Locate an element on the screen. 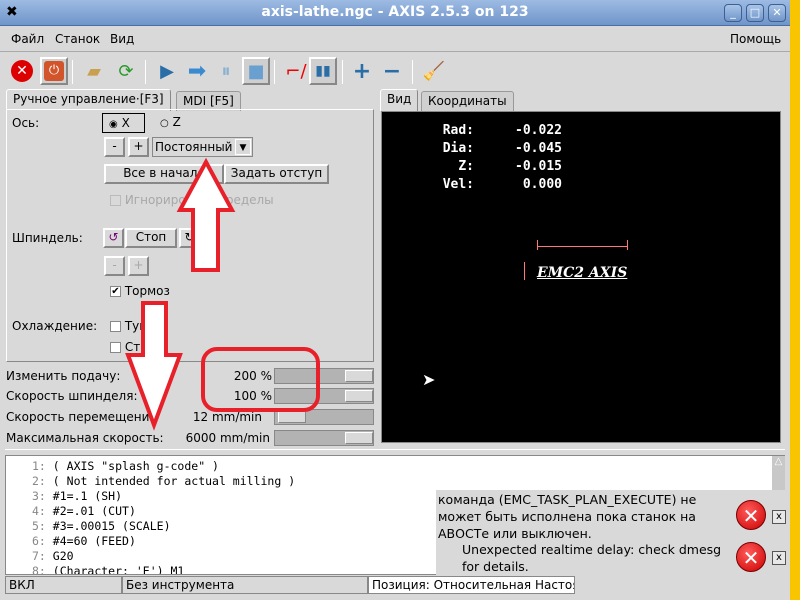 Image resolution: width=800 pixels, height=600 pixels. annotation-arrow-up is located at coordinates (206, 214).